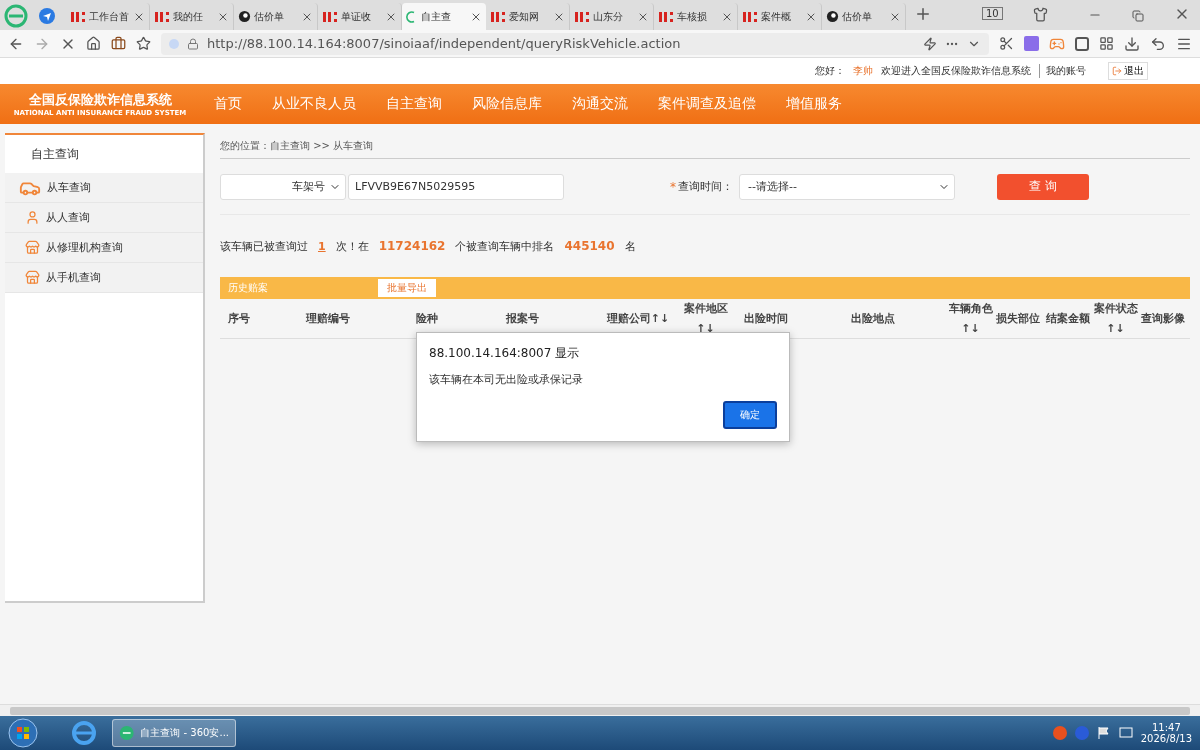  What do you see at coordinates (23, 733) in the screenshot?
I see `start-button` at bounding box center [23, 733].